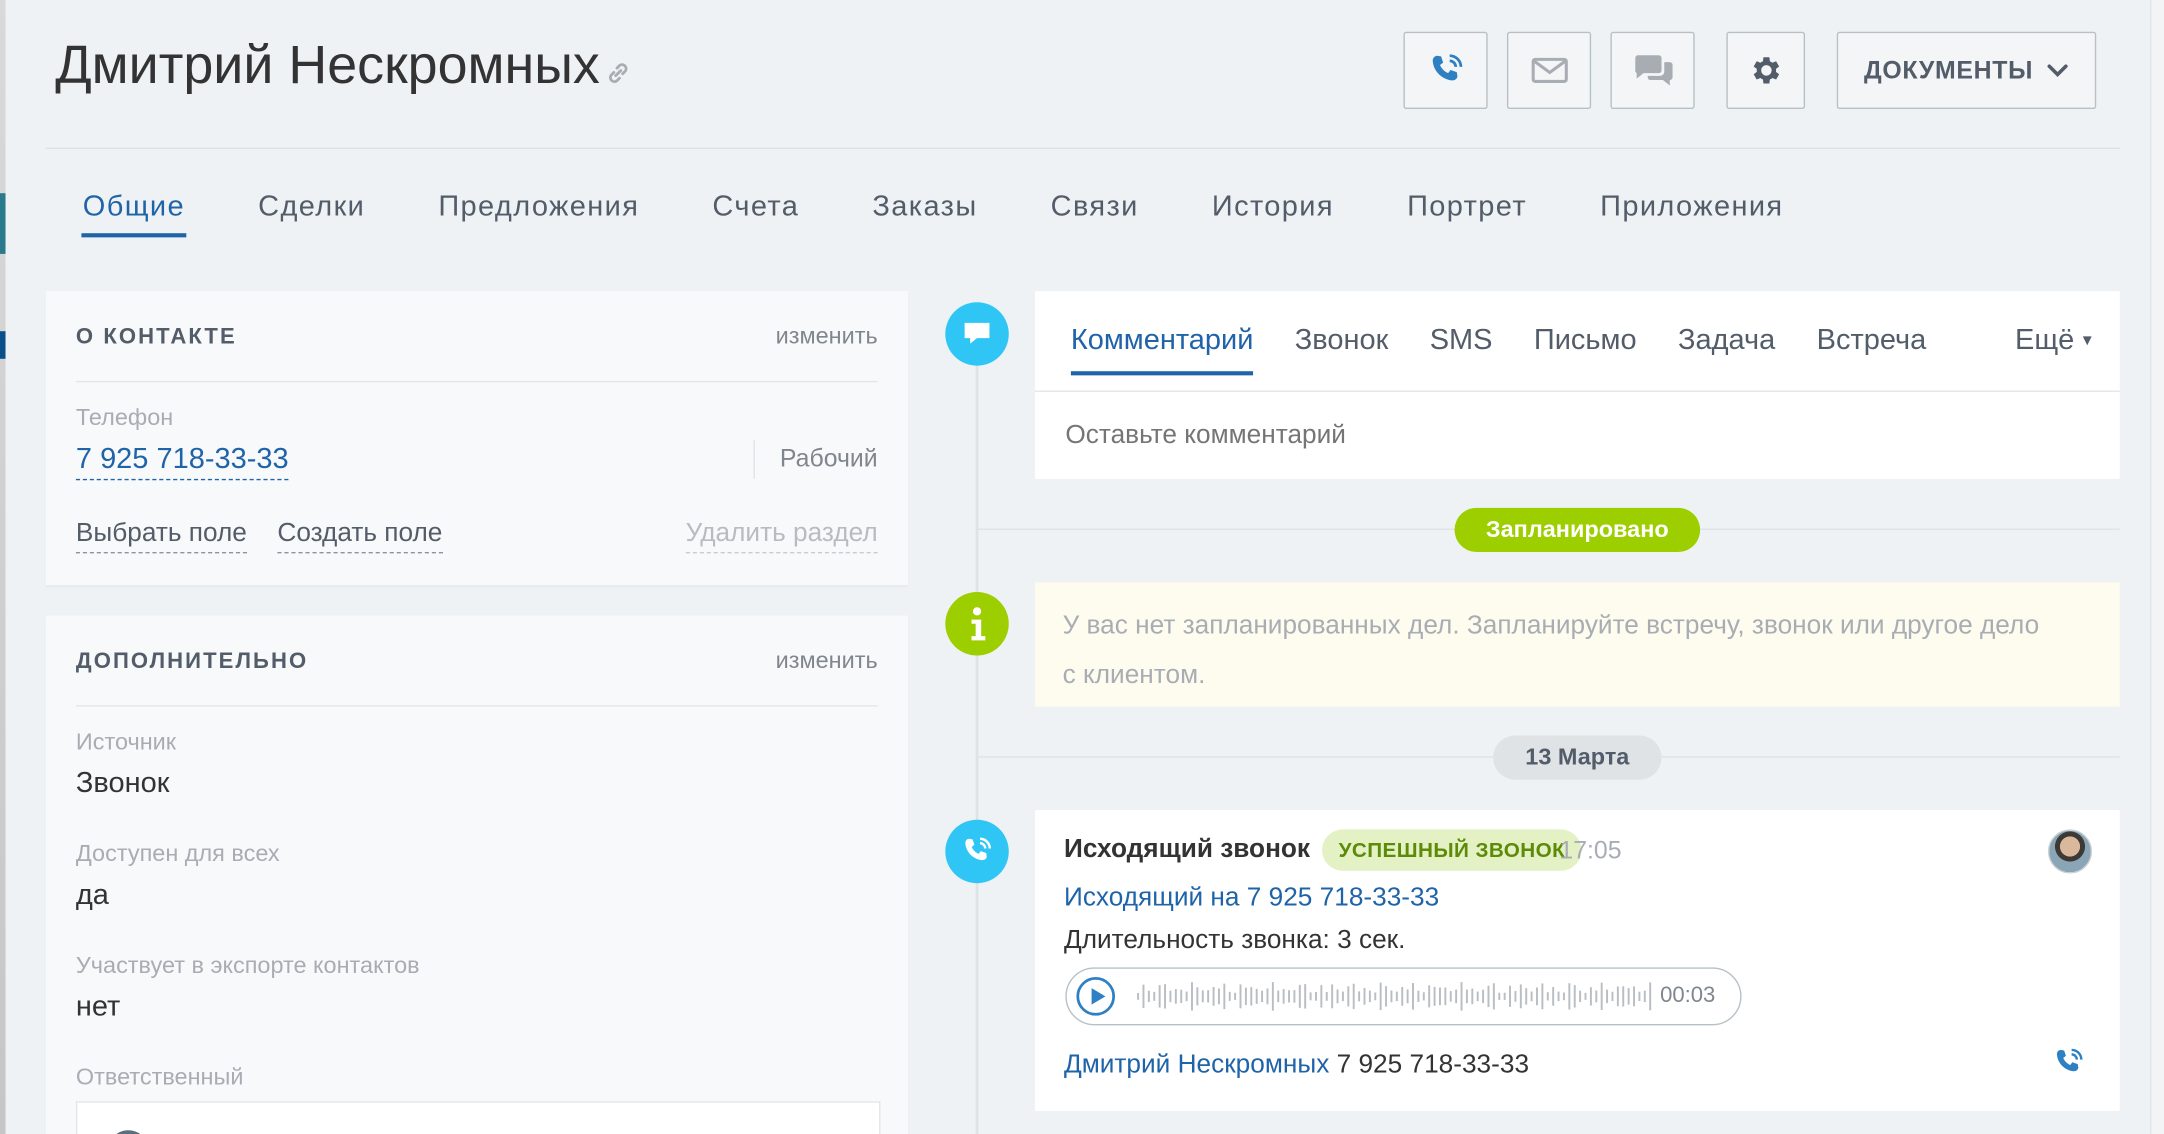 The width and height of the screenshot is (2164, 1134). I want to click on comment-input, so click(1576, 436).